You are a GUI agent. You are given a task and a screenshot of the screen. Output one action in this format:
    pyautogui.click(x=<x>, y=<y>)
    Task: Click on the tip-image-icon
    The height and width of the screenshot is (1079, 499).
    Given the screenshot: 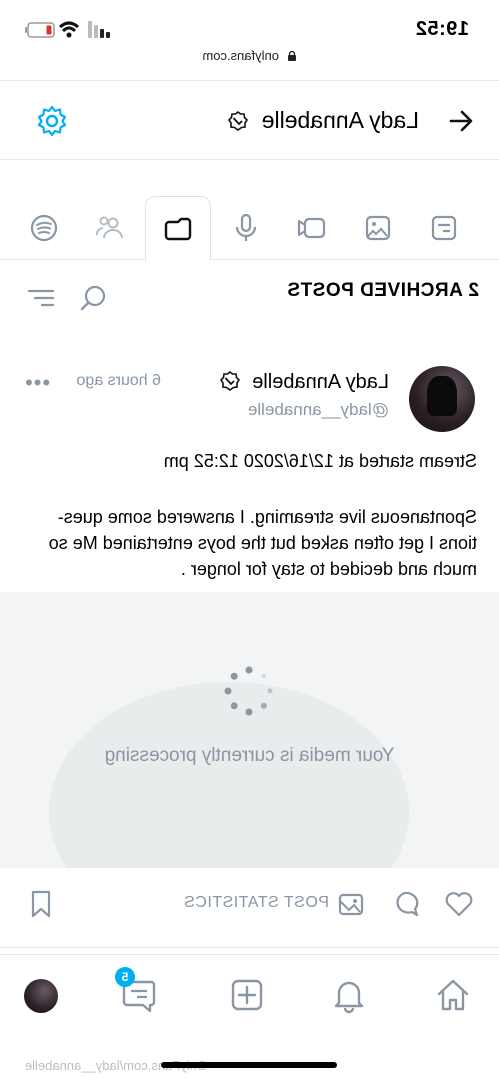 What is the action you would take?
    pyautogui.click(x=351, y=904)
    